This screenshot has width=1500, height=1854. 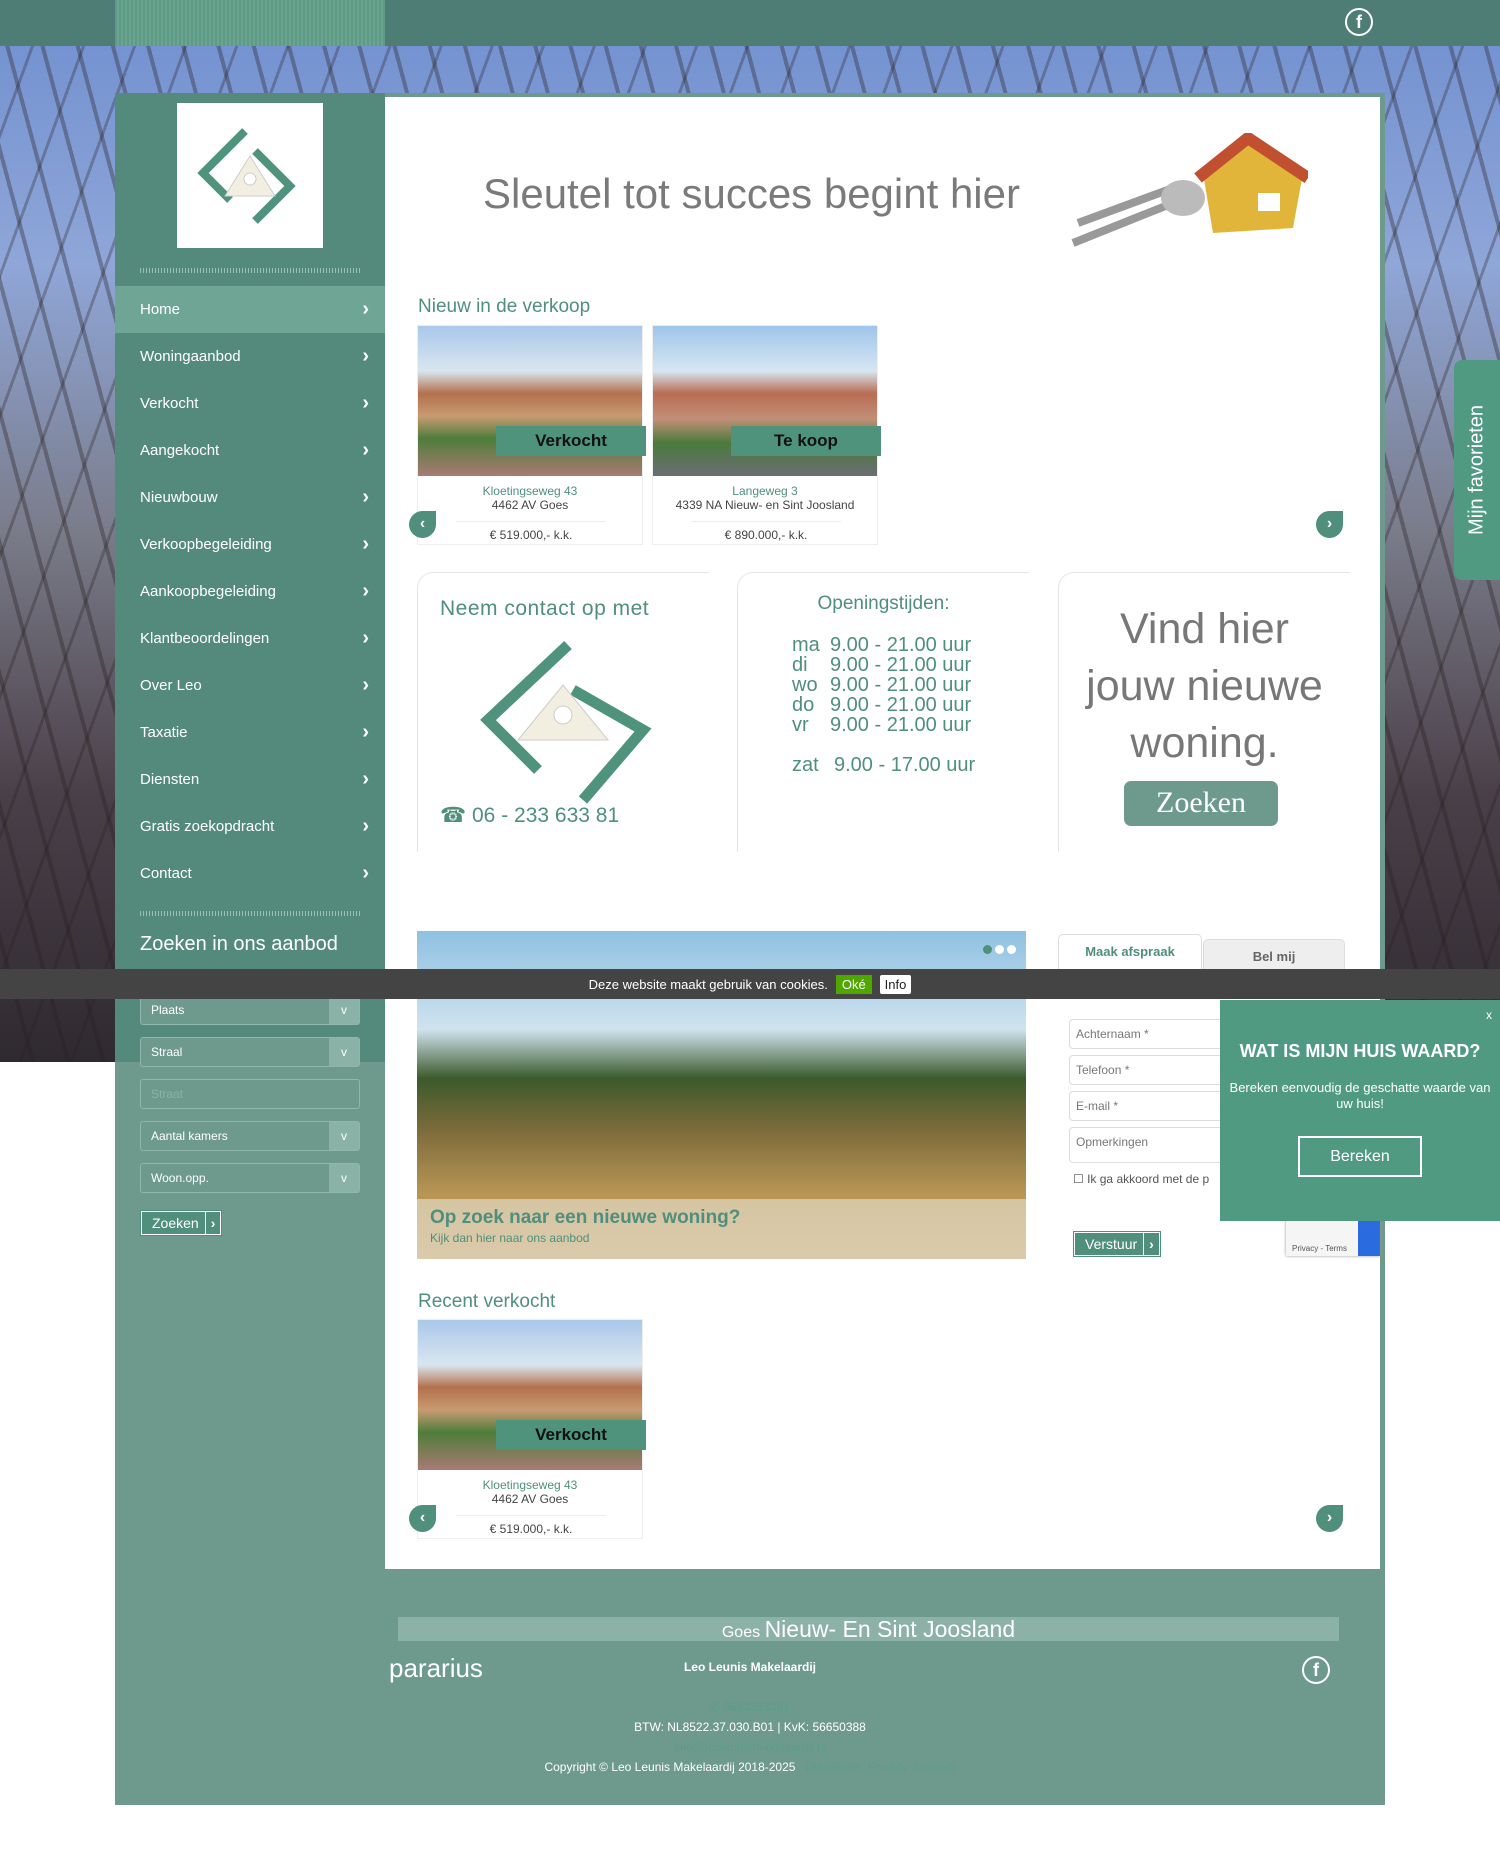 I want to click on listing-city: 4339 NA Nieuw- en Sint Joosland, so click(x=765, y=505).